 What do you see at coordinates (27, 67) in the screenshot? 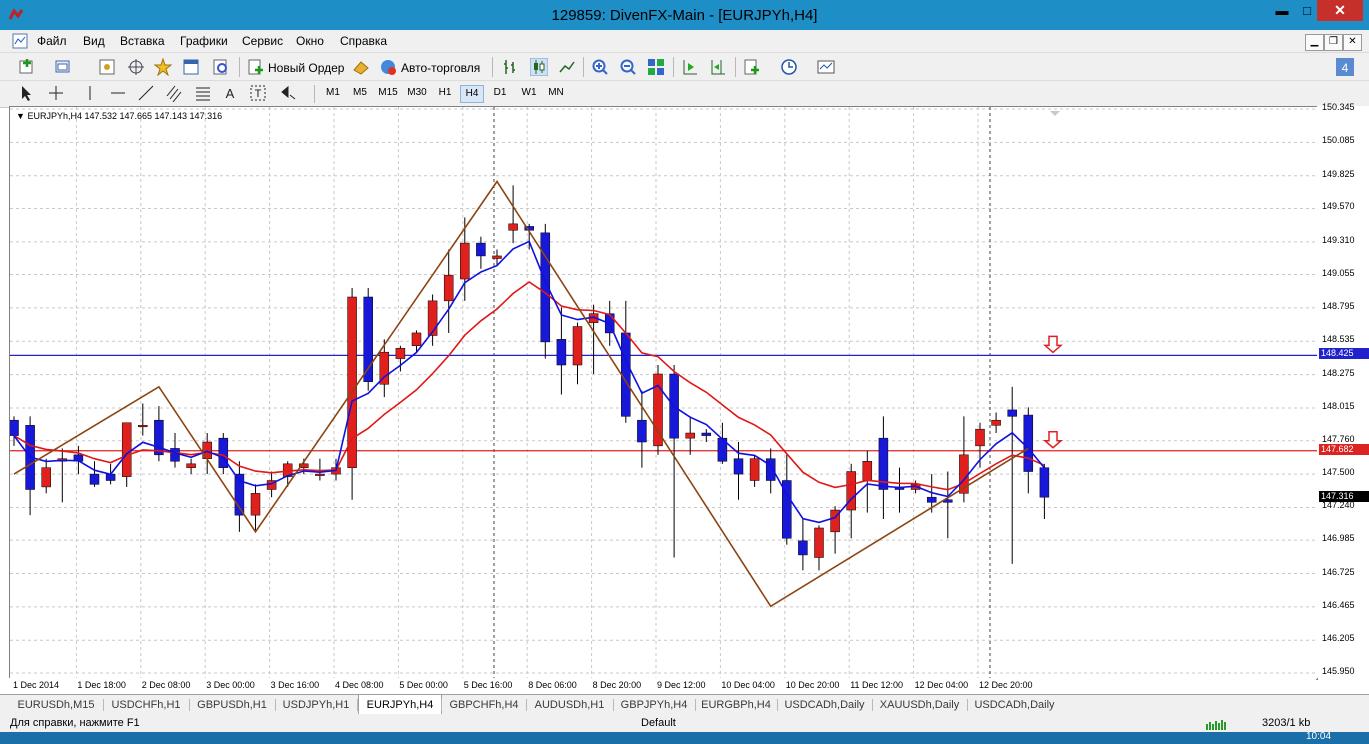
I see `new-chart-icon` at bounding box center [27, 67].